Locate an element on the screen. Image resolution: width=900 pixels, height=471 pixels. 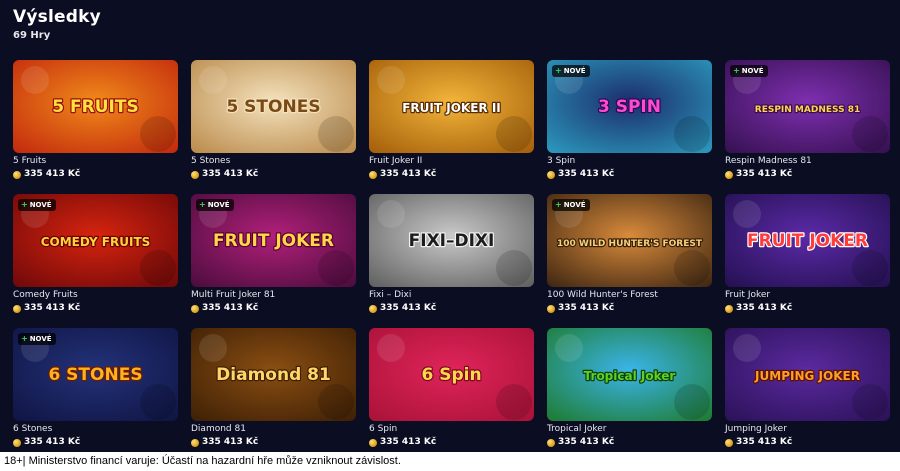
game-logo: Tropical Joker is located at coordinates (630, 376).